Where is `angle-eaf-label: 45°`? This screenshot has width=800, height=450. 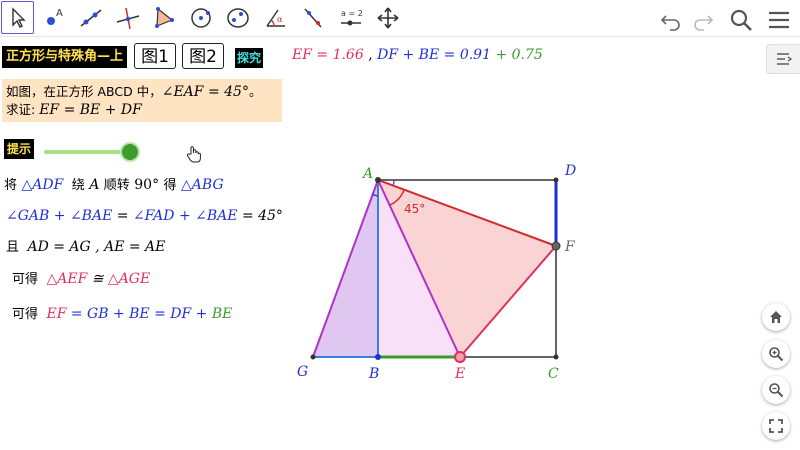 angle-eaf-label: 45° is located at coordinates (414, 209).